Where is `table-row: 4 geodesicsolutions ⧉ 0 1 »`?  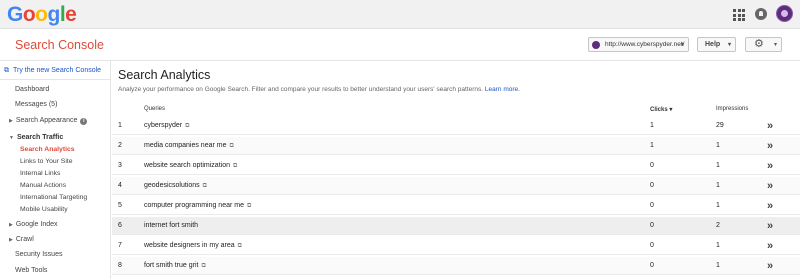 table-row: 4 geodesicsolutions ⧉ 0 1 » is located at coordinates (456, 186).